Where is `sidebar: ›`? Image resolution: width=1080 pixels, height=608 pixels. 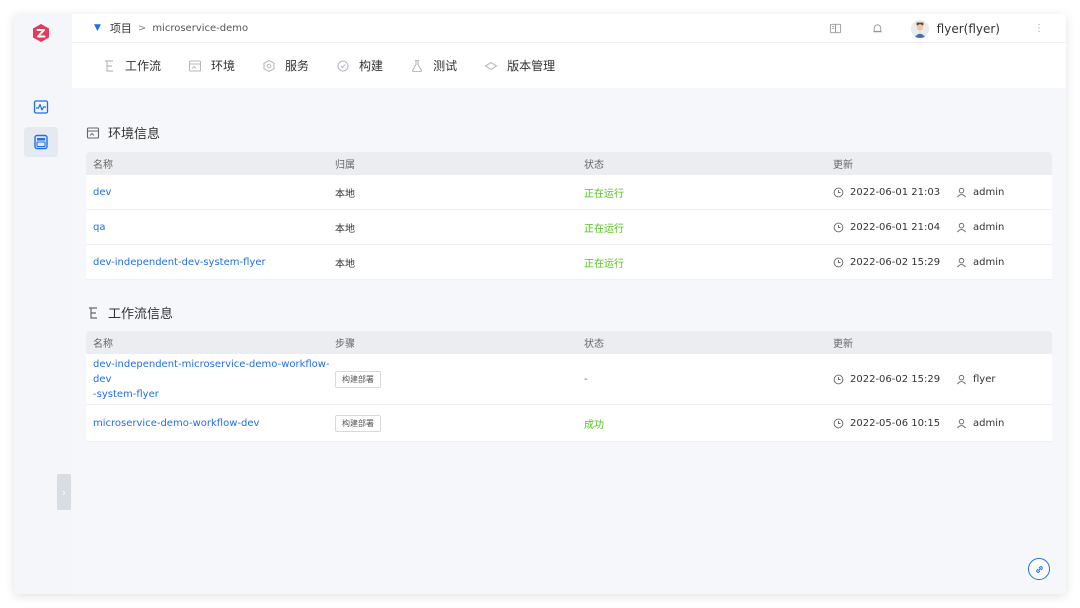
sidebar: › is located at coordinates (43, 304).